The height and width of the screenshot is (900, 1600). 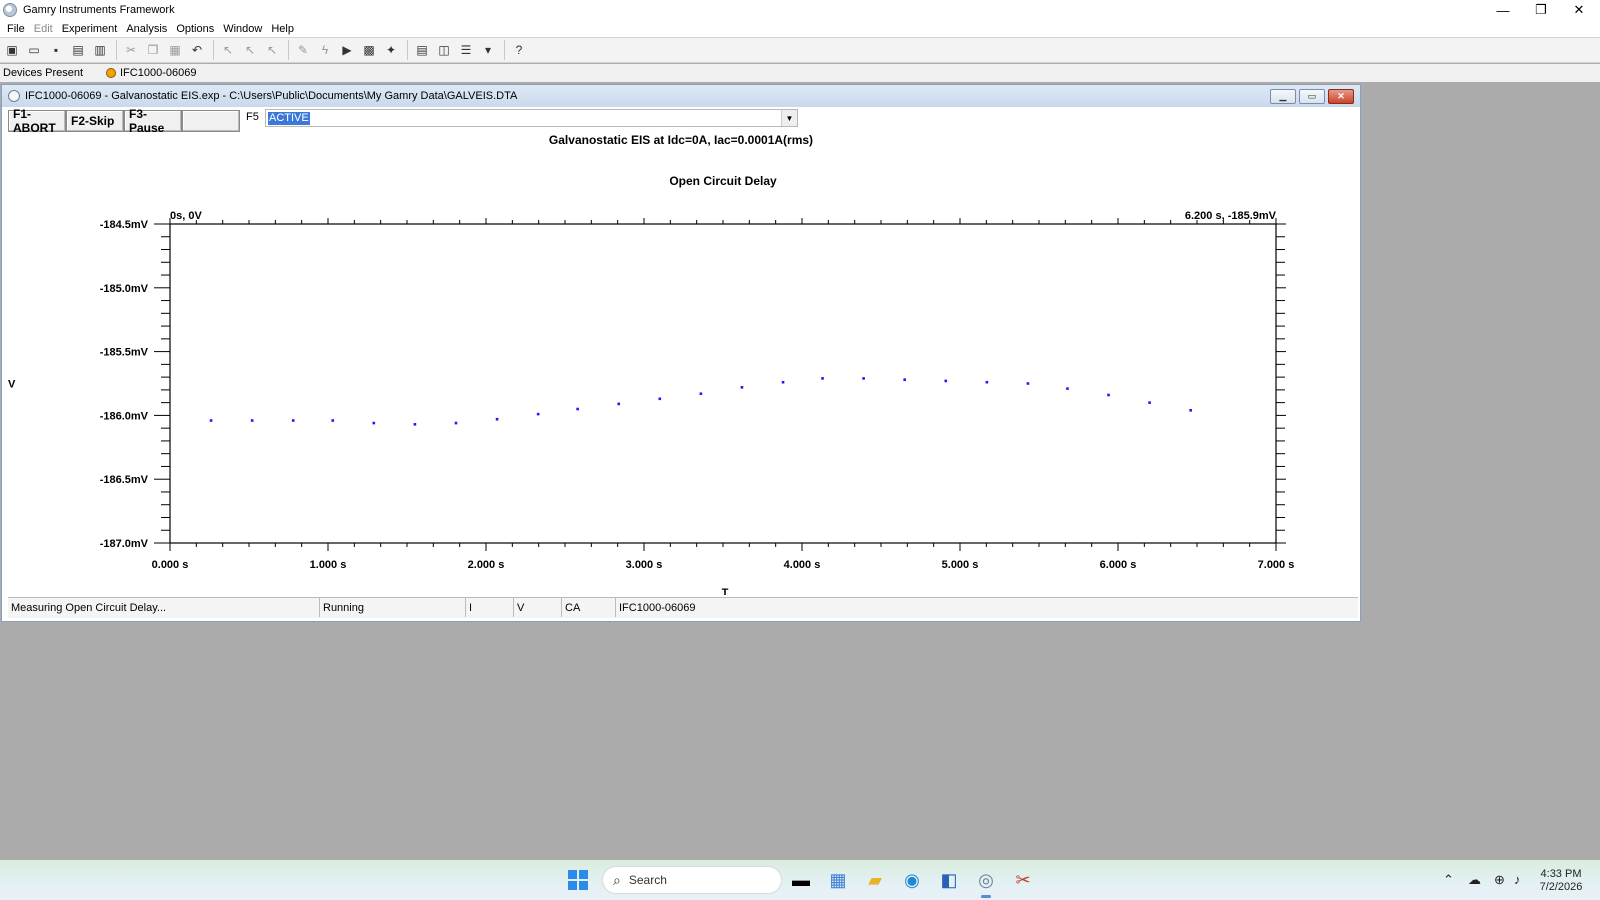 What do you see at coordinates (466, 50) in the screenshot?
I see `tile-horizontal-icon: ☰` at bounding box center [466, 50].